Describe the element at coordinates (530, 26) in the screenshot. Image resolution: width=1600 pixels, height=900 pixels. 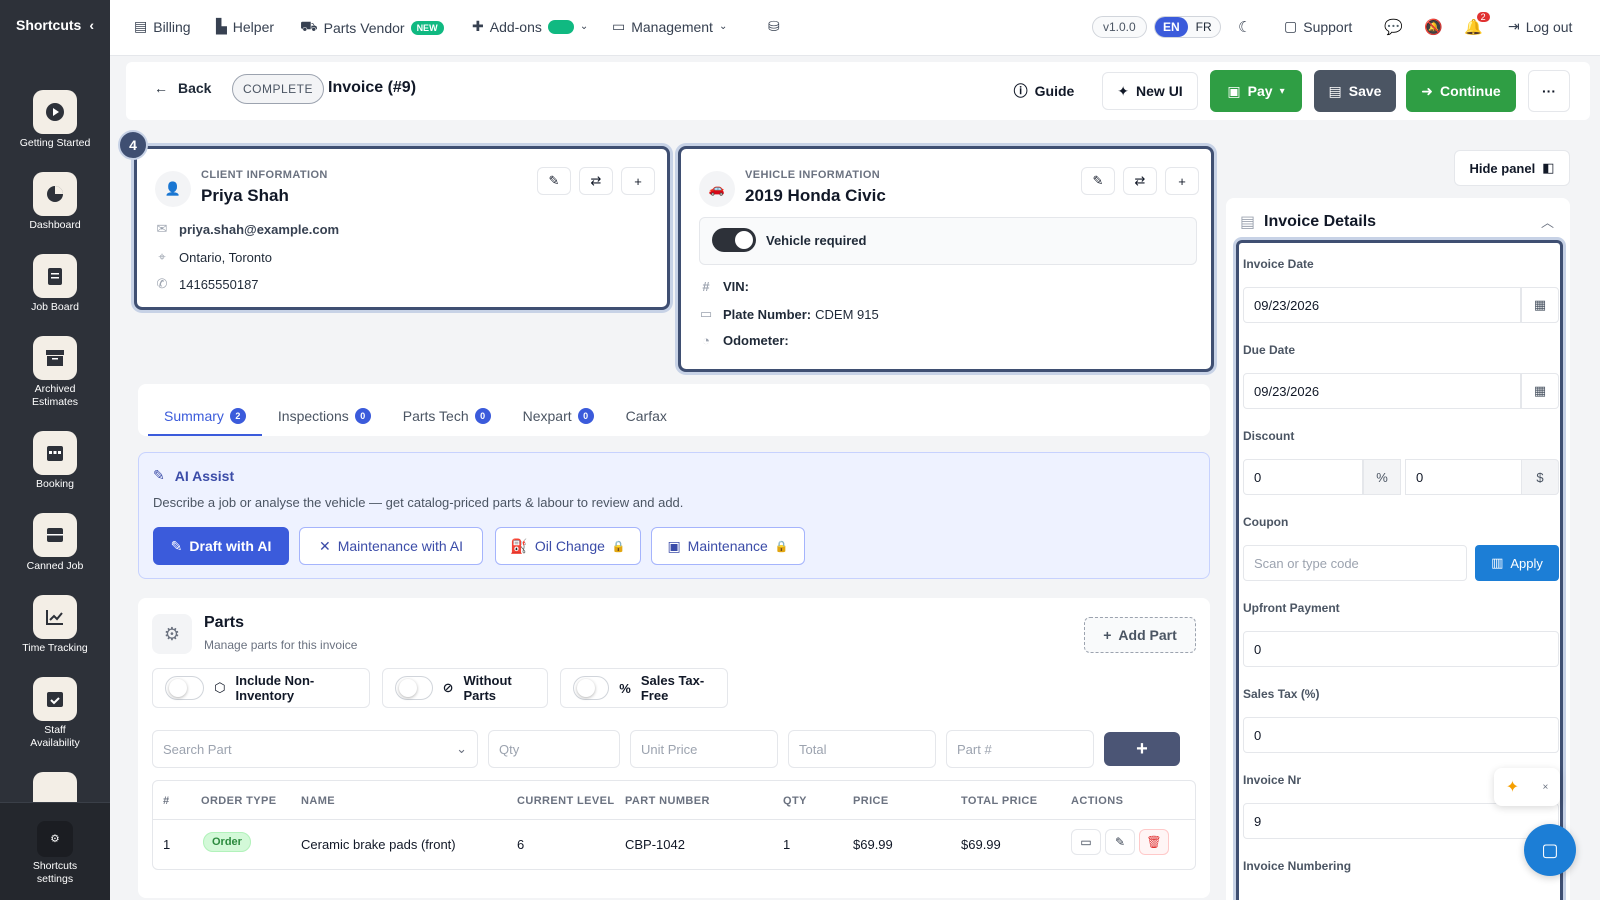
I see `nav-addons: ✚ Add-ons ⌄` at that location.